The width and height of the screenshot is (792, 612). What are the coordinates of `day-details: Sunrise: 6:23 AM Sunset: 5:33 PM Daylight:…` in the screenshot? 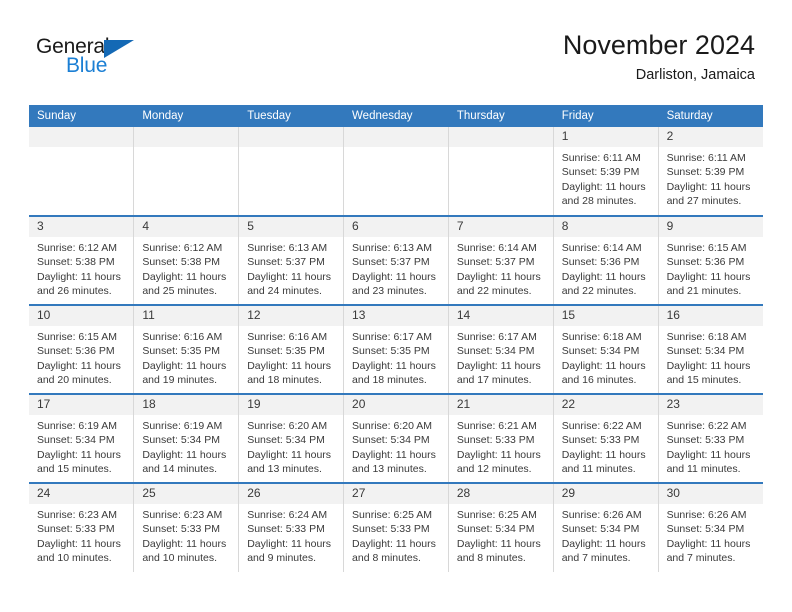 It's located at (81, 534).